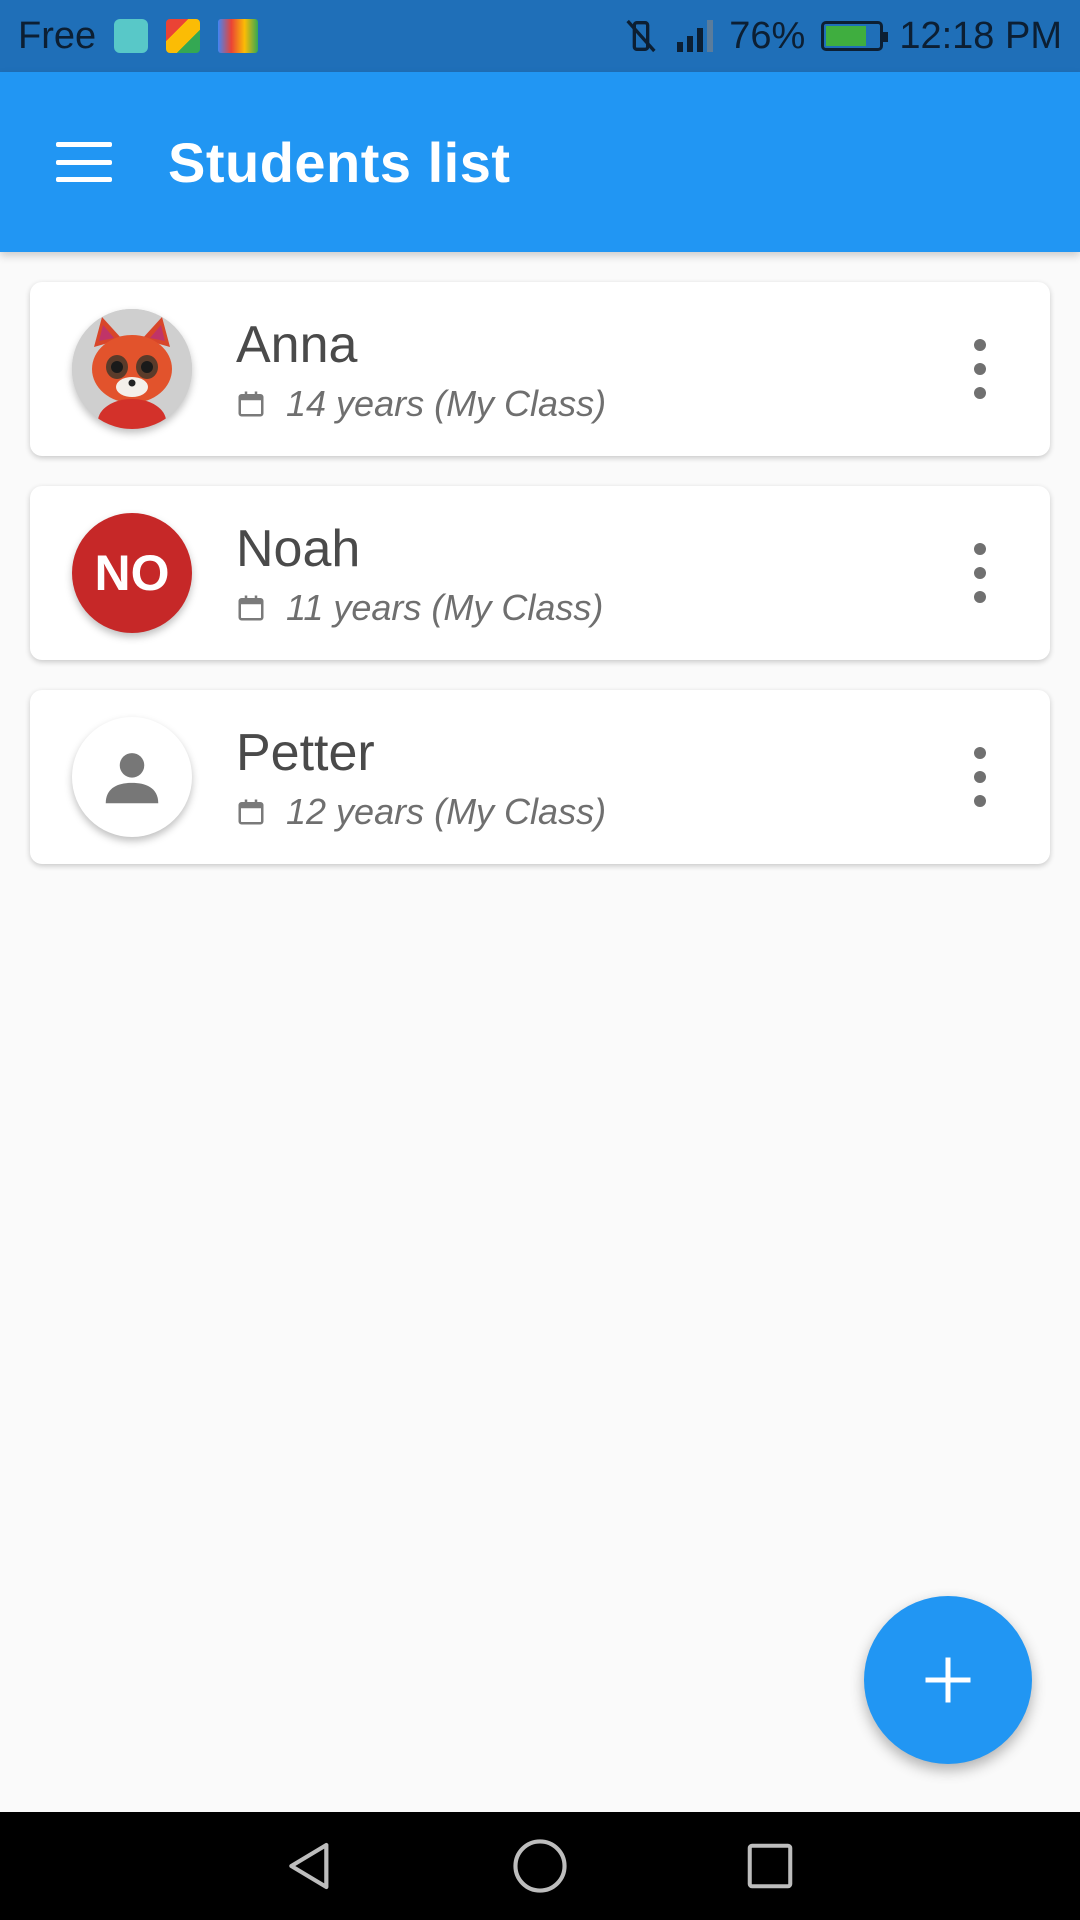  Describe the element at coordinates (540, 777) in the screenshot. I see `student-card-petter: Petter 12 years (My Class)` at that location.